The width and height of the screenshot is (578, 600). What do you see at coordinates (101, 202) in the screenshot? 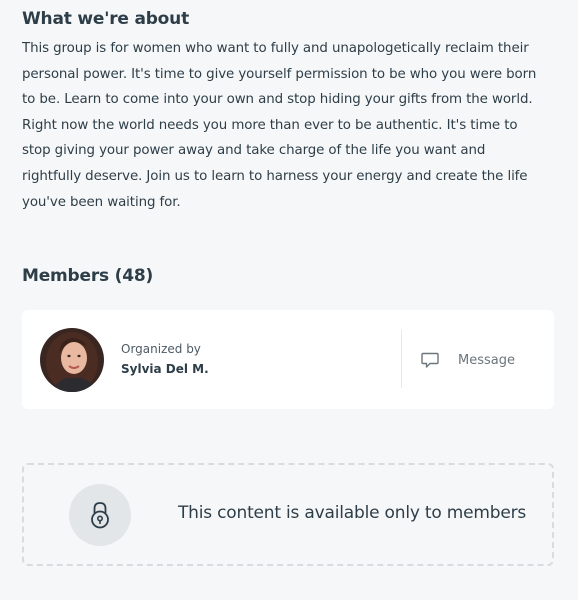
I see `about-line: you've been waiting for.` at bounding box center [101, 202].